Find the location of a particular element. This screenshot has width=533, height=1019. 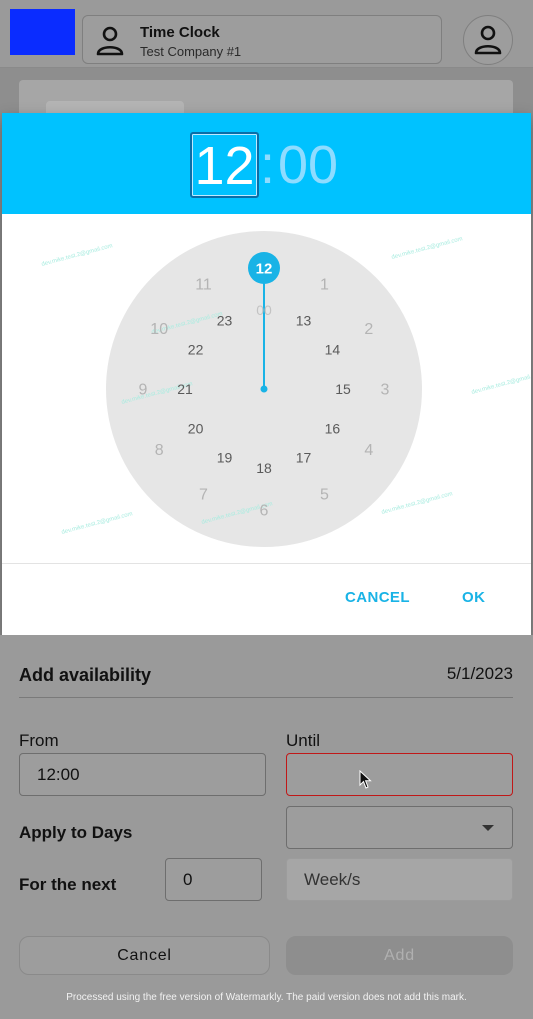

clock-hour-10: 10 is located at coordinates (159, 329).